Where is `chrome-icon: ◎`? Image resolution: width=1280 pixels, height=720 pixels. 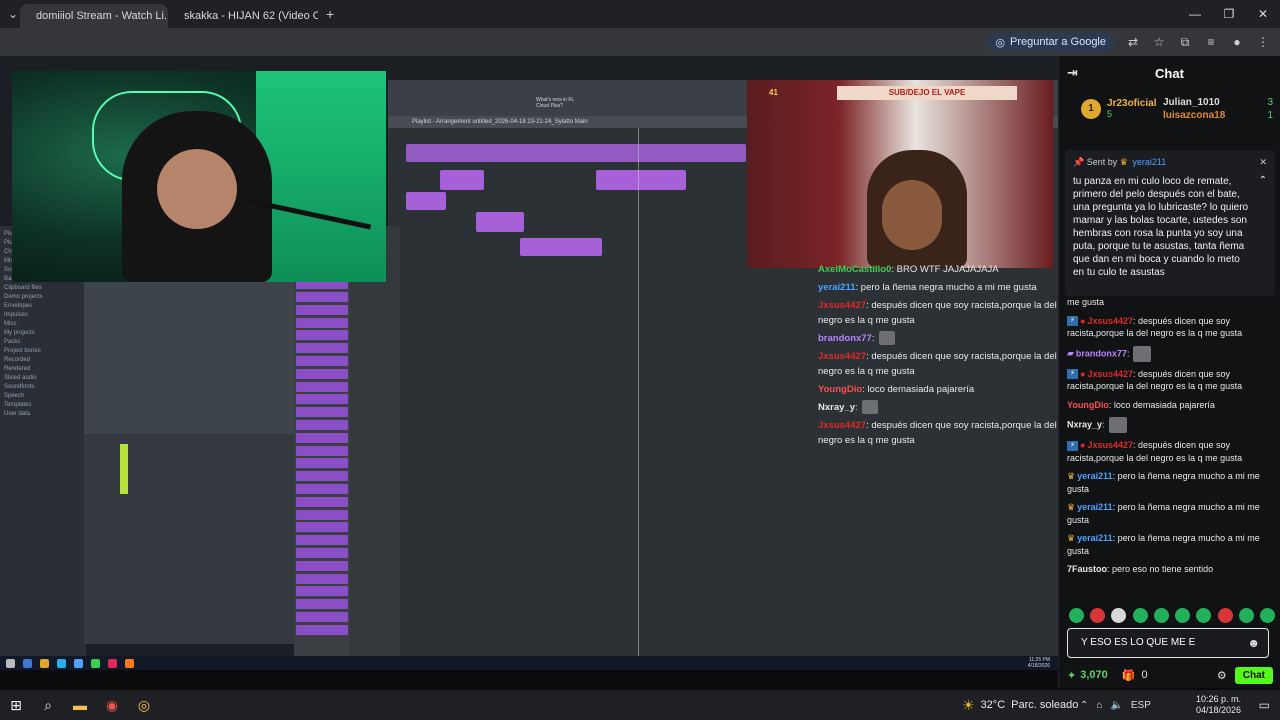
chrome-icon: ◎ is located at coordinates (144, 705).